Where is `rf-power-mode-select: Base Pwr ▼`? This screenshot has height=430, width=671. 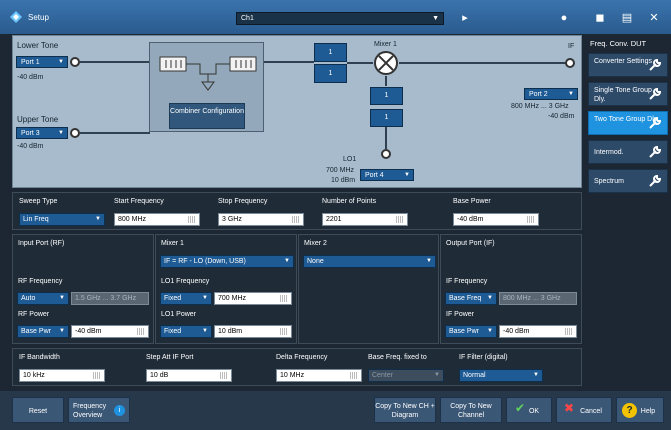 rf-power-mode-select: Base Pwr ▼ is located at coordinates (43, 331).